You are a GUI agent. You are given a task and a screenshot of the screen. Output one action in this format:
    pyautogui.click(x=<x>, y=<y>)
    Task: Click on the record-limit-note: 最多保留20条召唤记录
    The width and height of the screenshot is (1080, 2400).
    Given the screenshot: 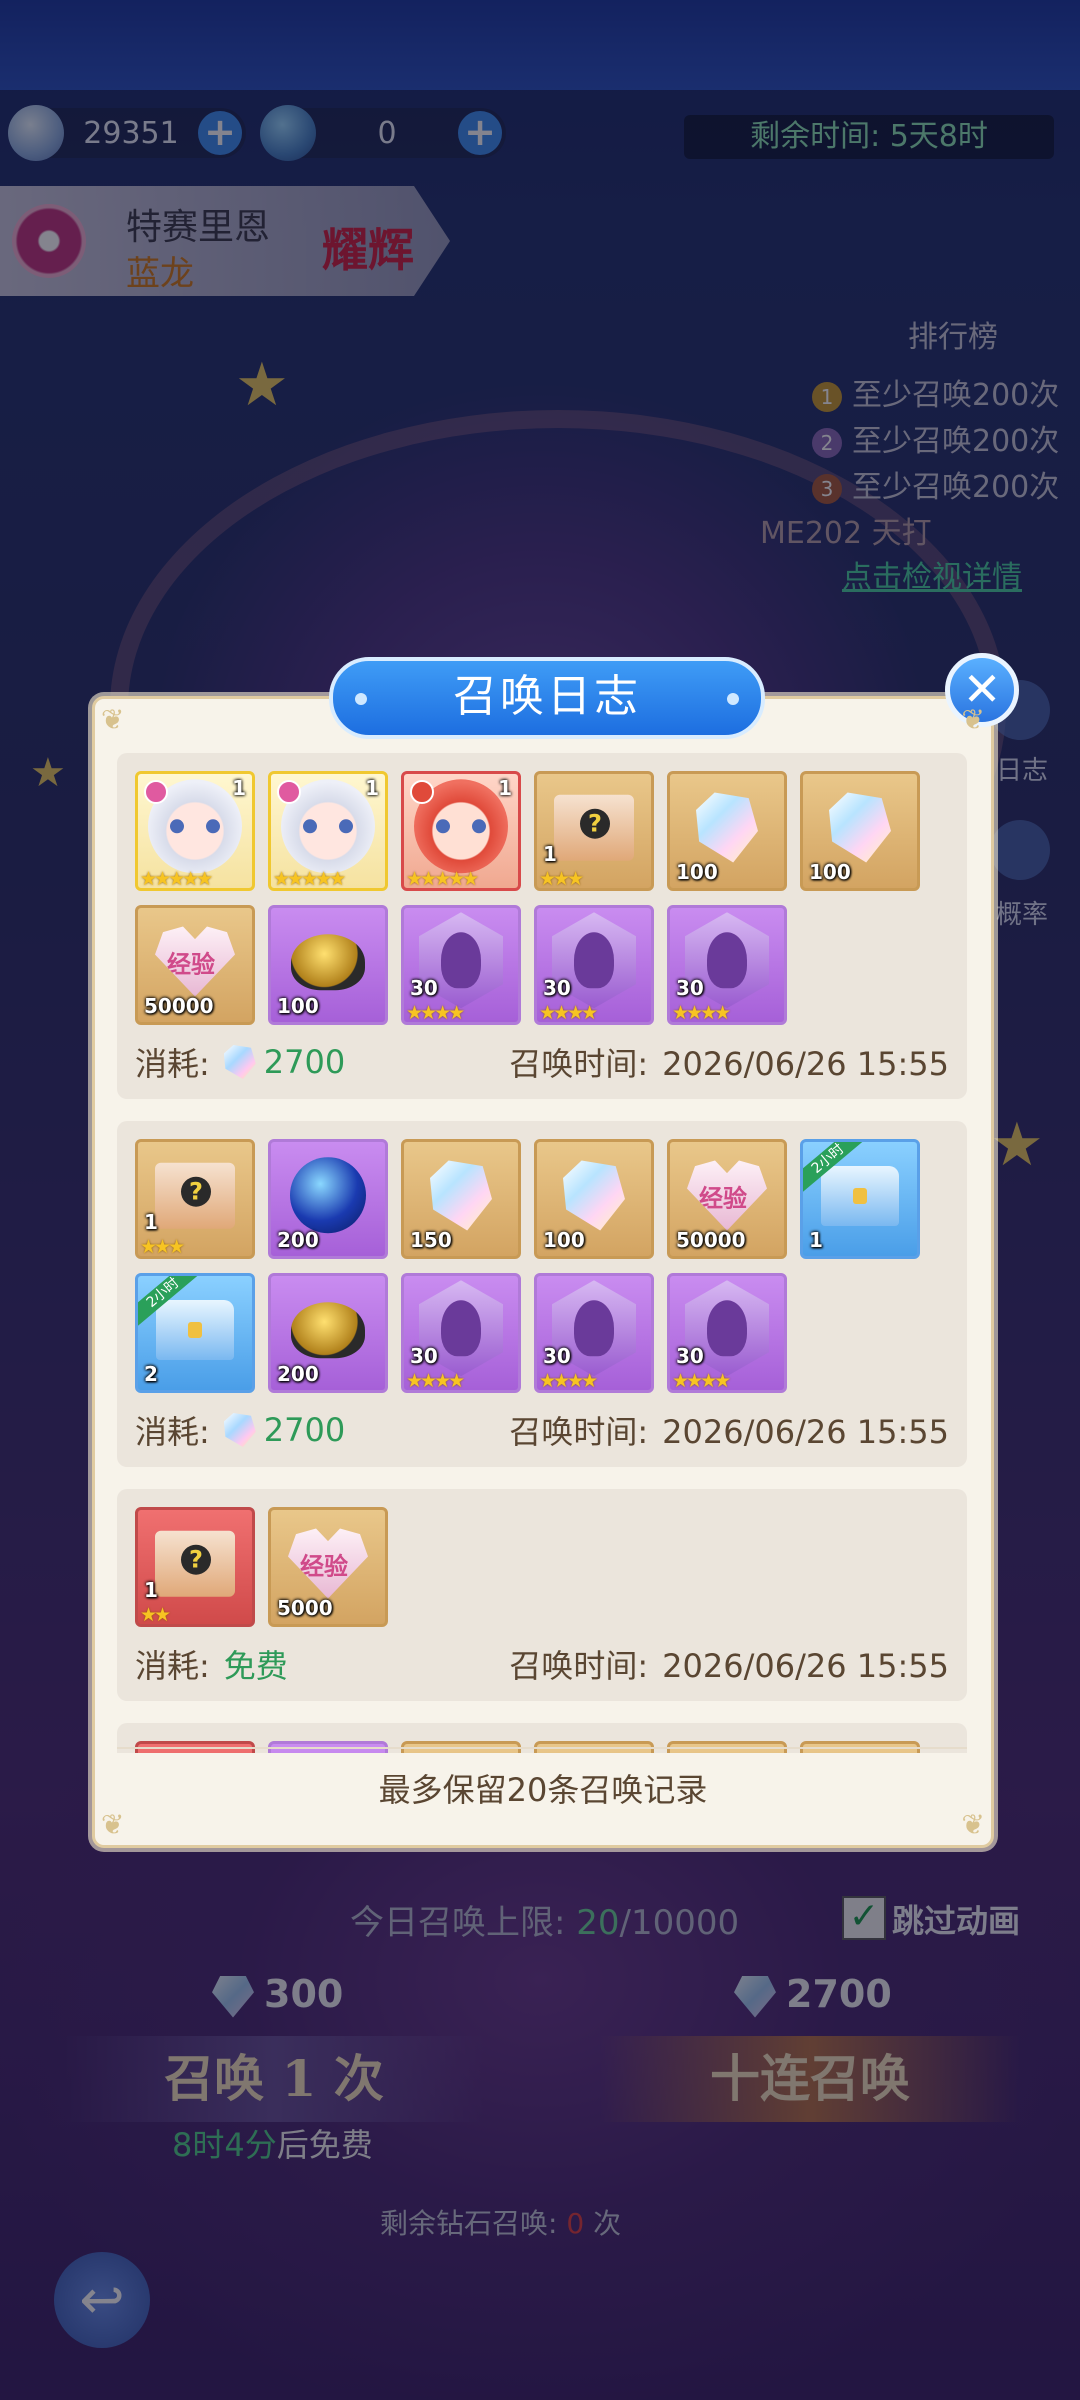 What is the action you would take?
    pyautogui.click(x=543, y=1790)
    